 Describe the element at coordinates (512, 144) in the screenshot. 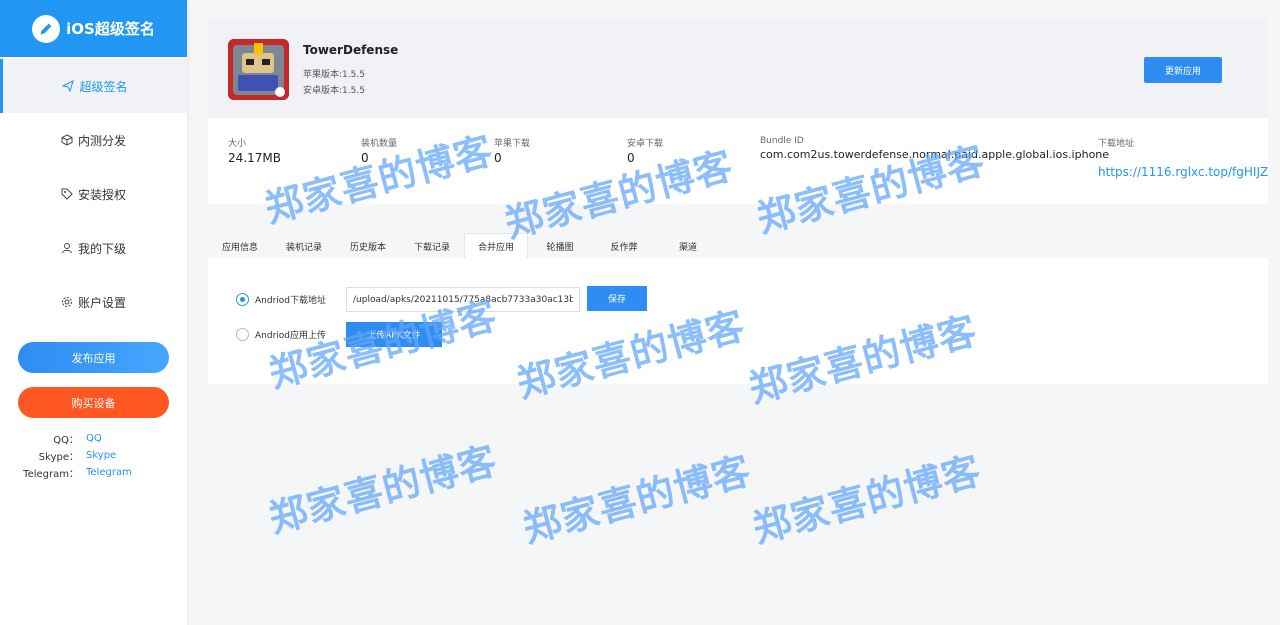

I see `stat-label: 苹果下载` at that location.